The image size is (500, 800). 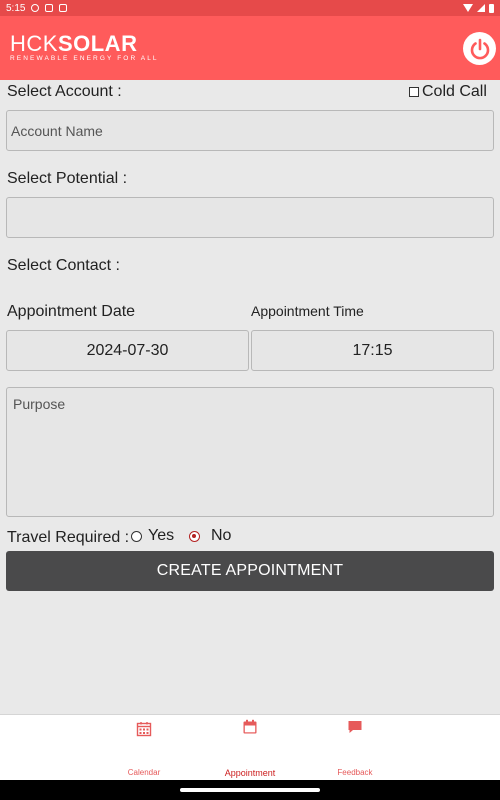 What do you see at coordinates (35, 8) in the screenshot?
I see `do-not-disturb-icon` at bounding box center [35, 8].